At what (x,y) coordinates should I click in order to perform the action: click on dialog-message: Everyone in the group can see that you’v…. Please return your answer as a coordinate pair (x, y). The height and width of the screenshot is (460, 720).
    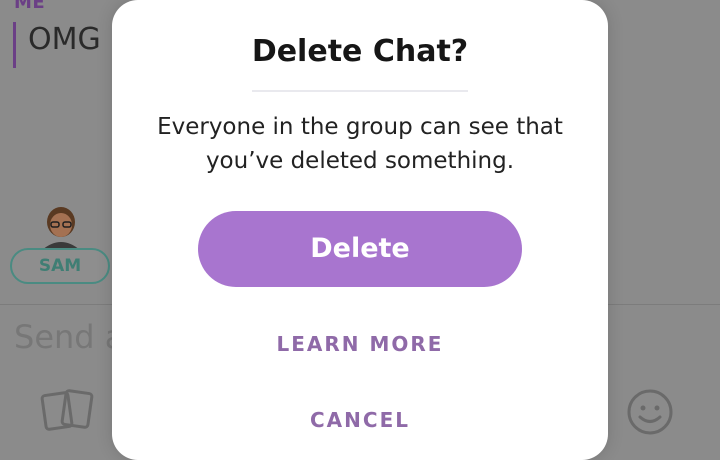
    Looking at the image, I should click on (360, 144).